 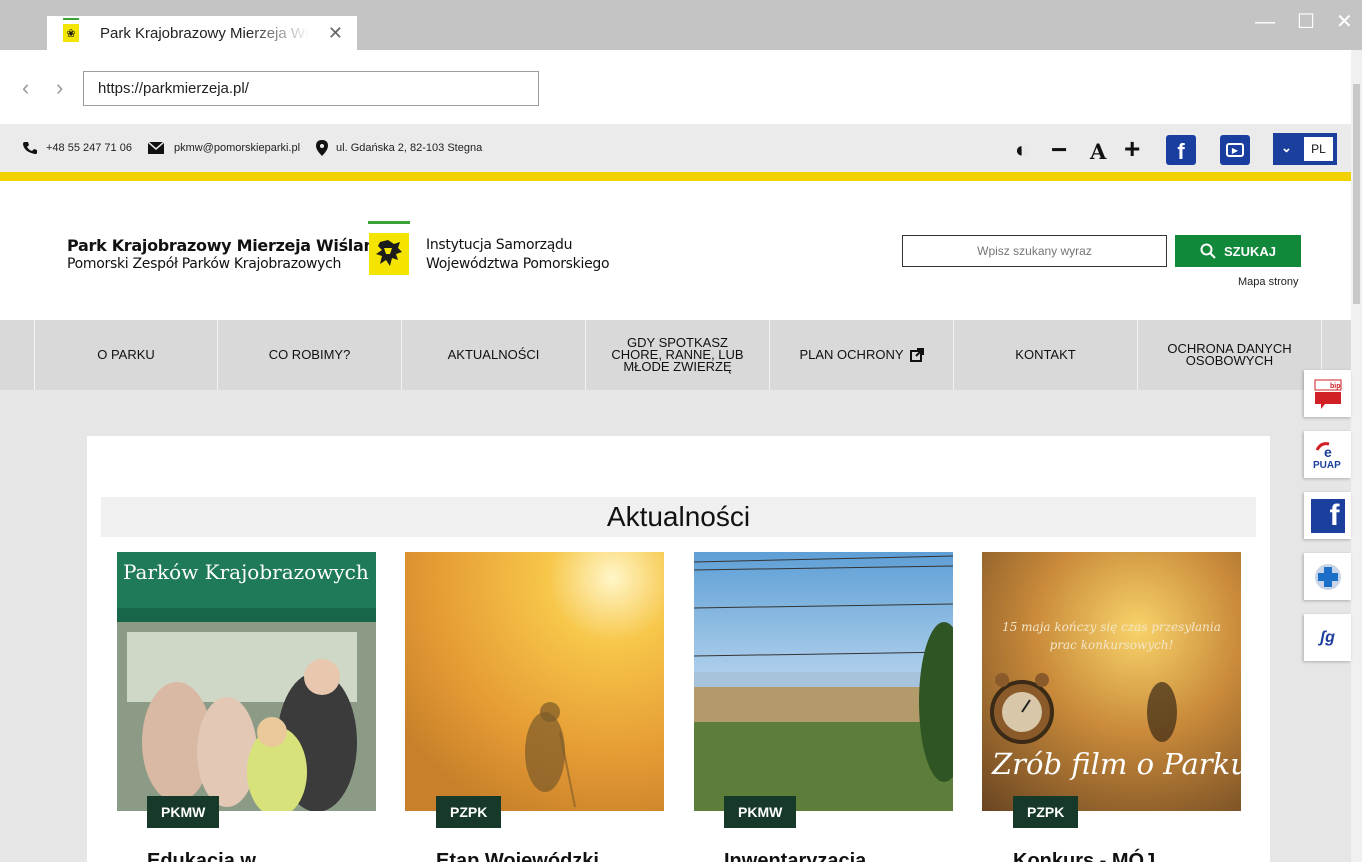 What do you see at coordinates (126, 355) in the screenshot?
I see `nav-item-o-parku: O PARKU` at bounding box center [126, 355].